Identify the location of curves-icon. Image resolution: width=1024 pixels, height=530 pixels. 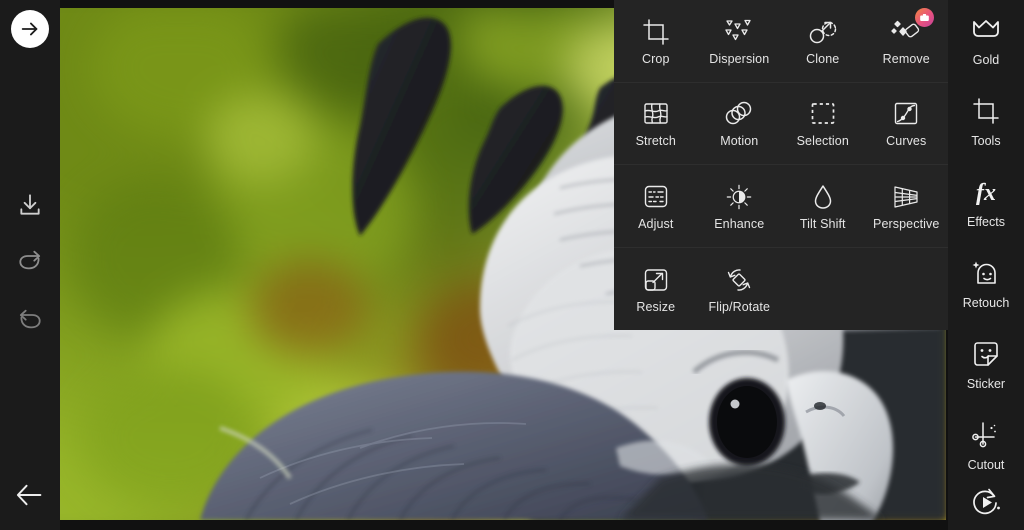
(906, 113).